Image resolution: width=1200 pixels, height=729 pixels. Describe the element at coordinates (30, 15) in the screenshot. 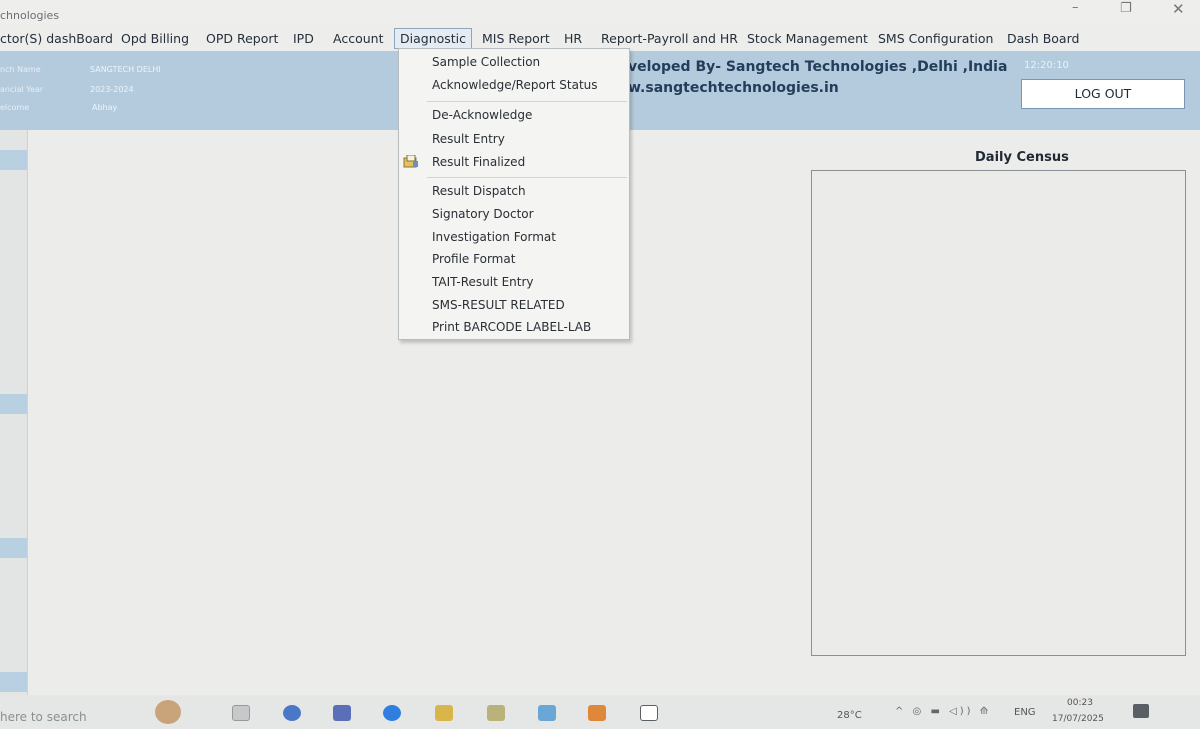

I see `app-title: chnologies` at that location.